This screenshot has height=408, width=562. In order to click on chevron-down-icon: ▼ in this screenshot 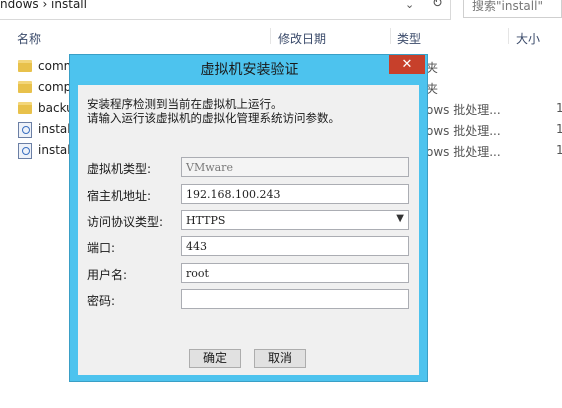, I will do `click(400, 218)`.